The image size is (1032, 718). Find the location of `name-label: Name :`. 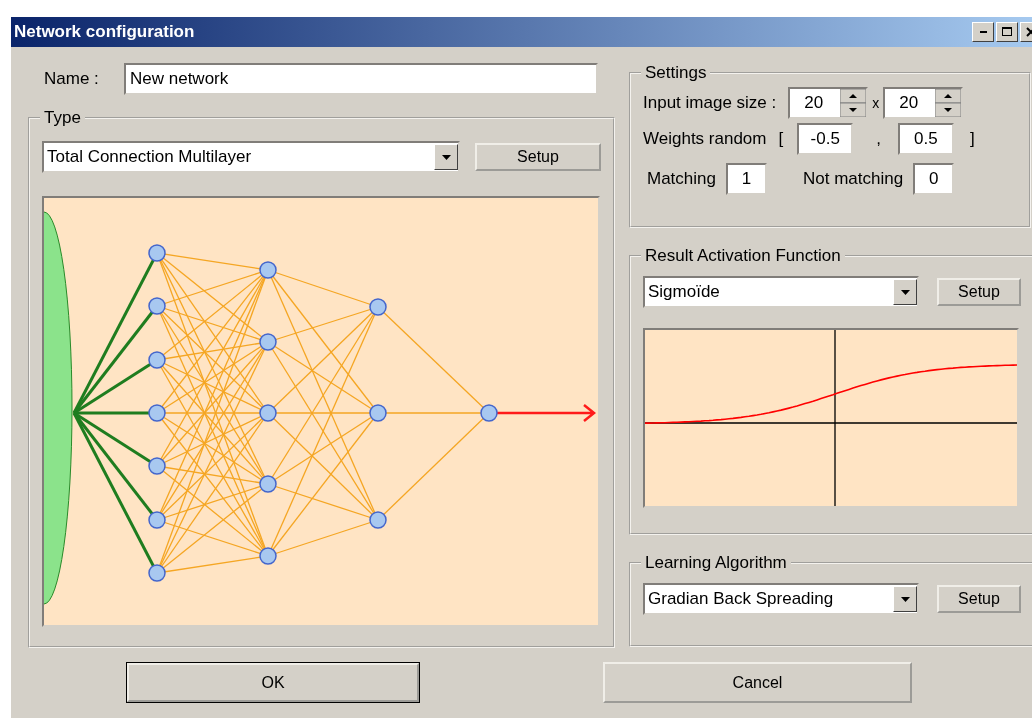

name-label: Name : is located at coordinates (71, 79).